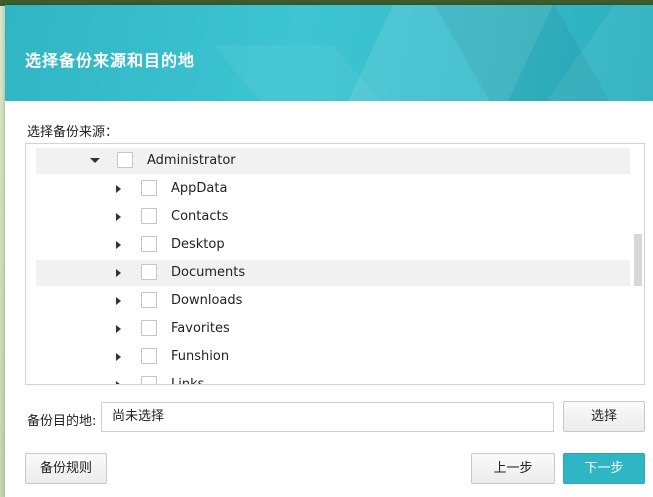 The height and width of the screenshot is (497, 653). What do you see at coordinates (333, 245) in the screenshot?
I see `tree-item: Desktop` at bounding box center [333, 245].